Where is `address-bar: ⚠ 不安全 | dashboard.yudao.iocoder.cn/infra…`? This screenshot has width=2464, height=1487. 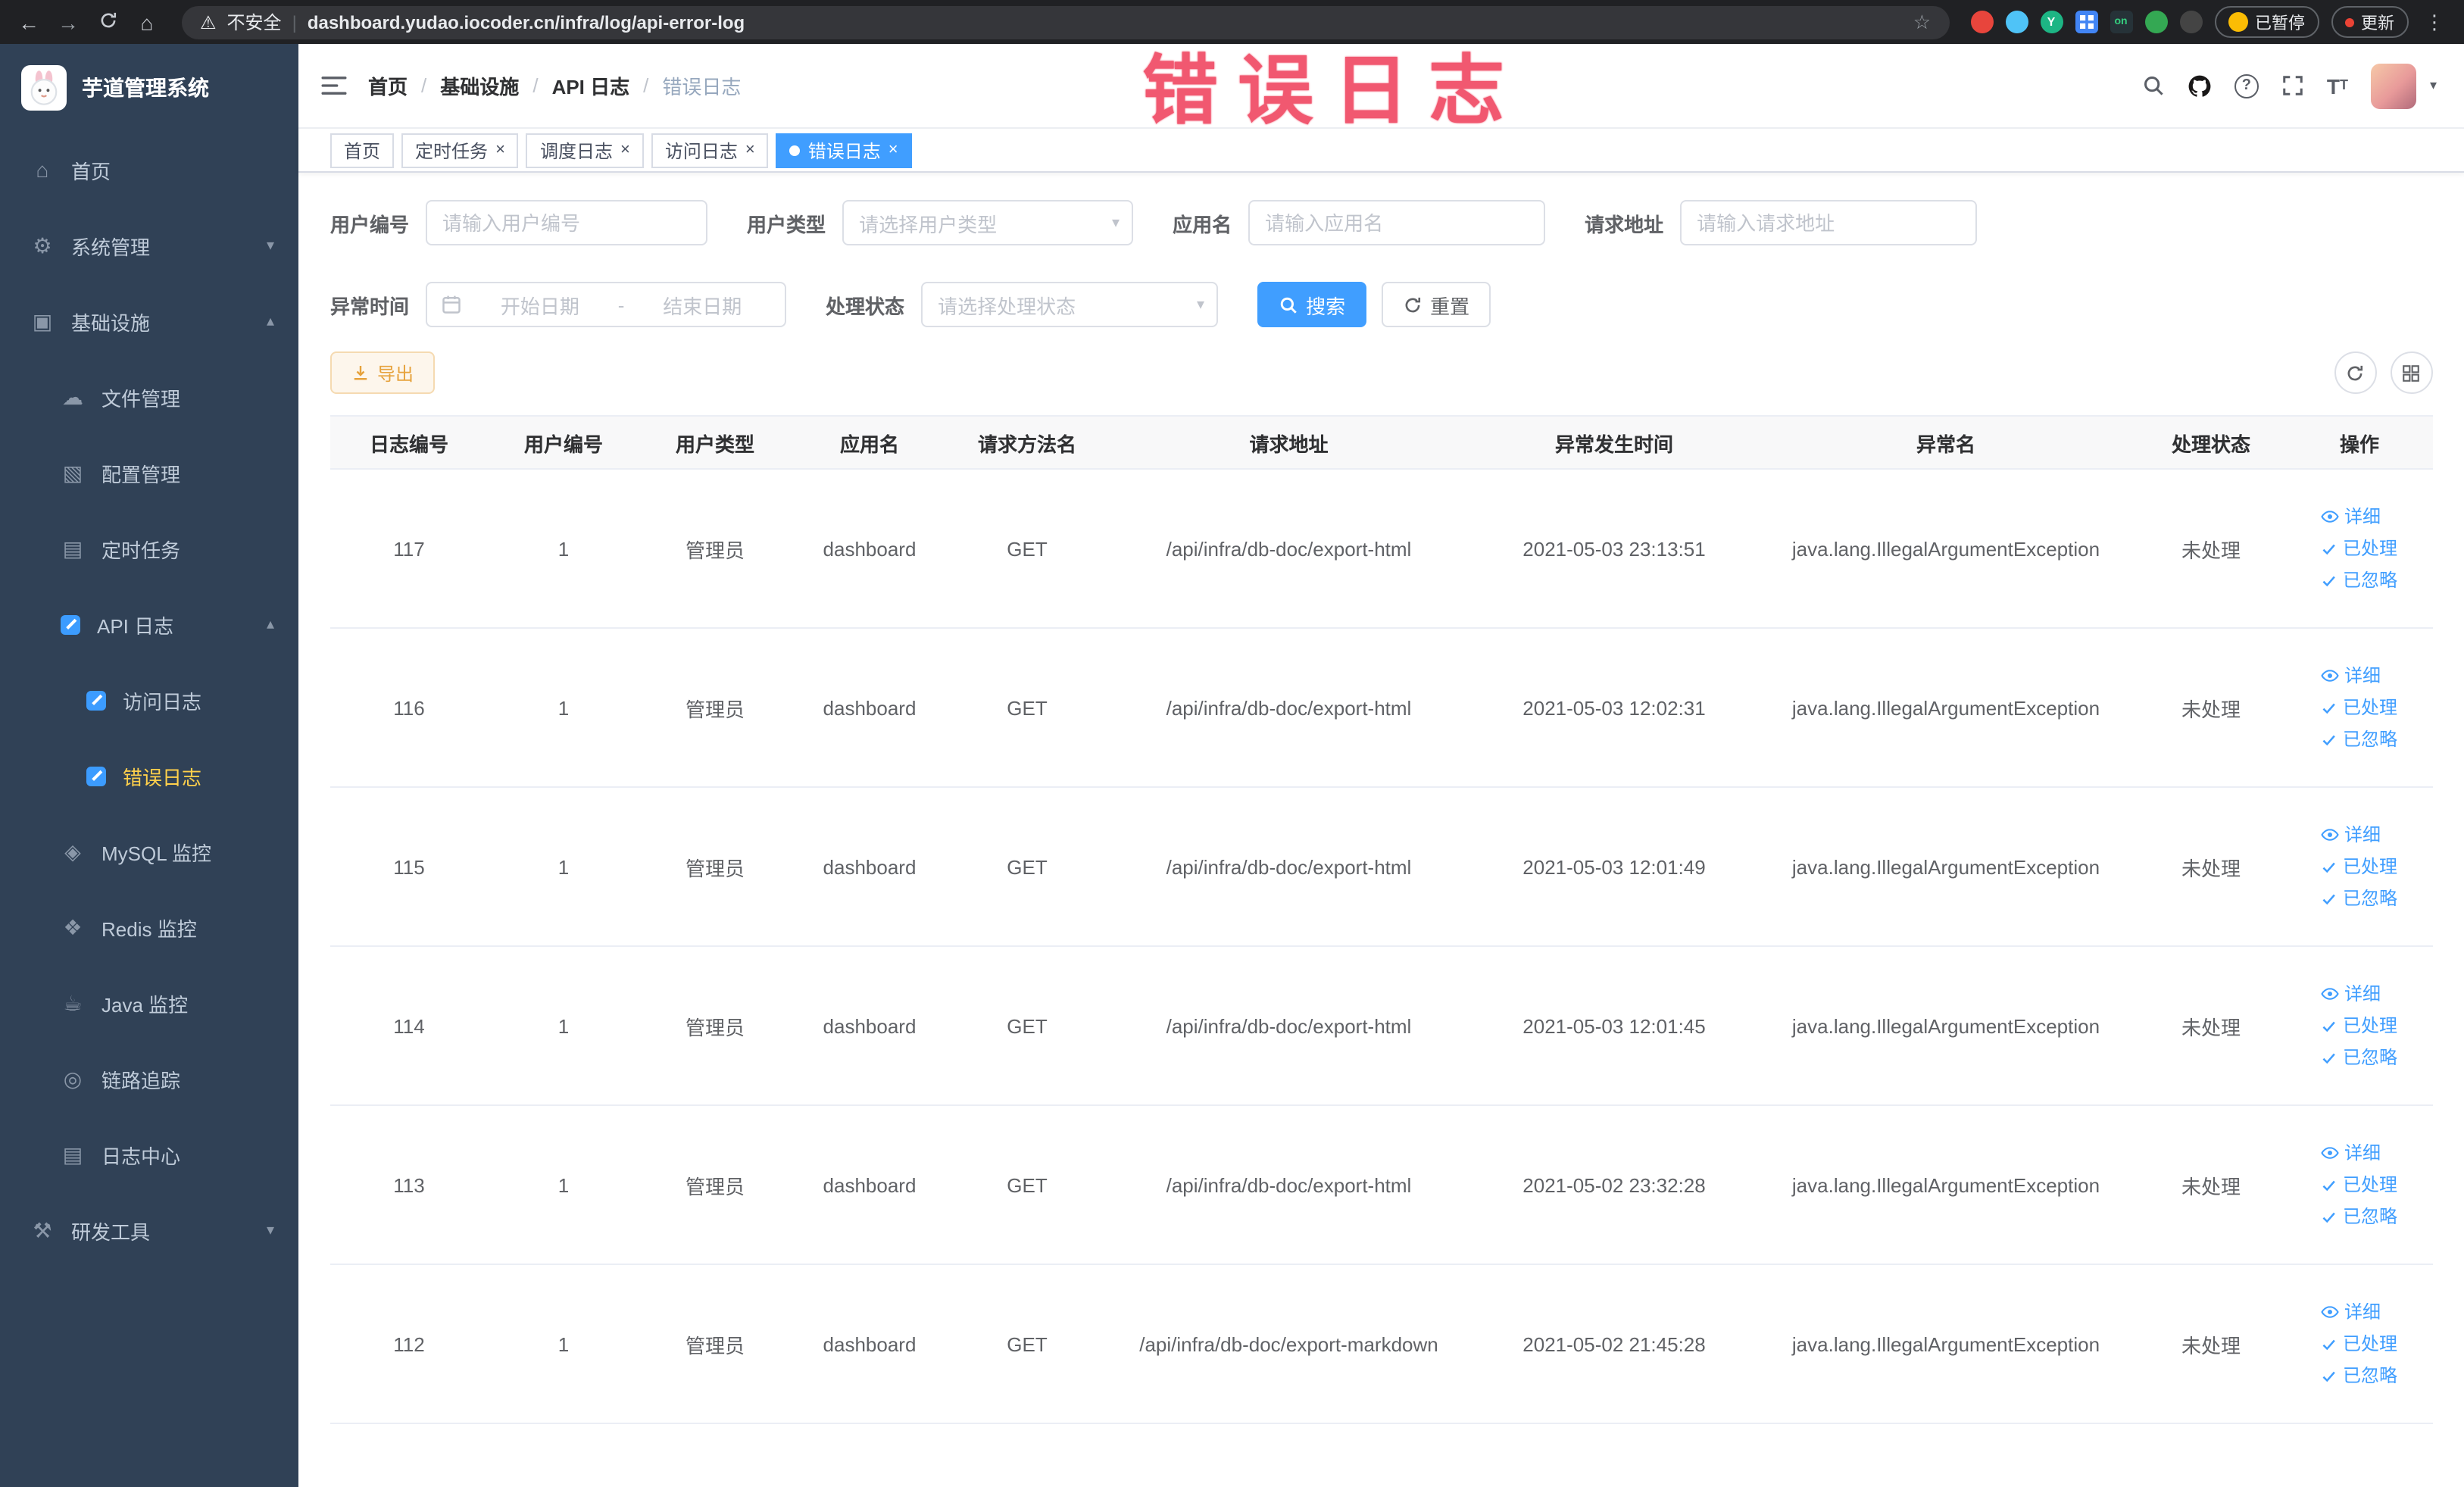 address-bar: ⚠ 不安全 | dashboard.yudao.iocoder.cn/infra… is located at coordinates (1065, 22).